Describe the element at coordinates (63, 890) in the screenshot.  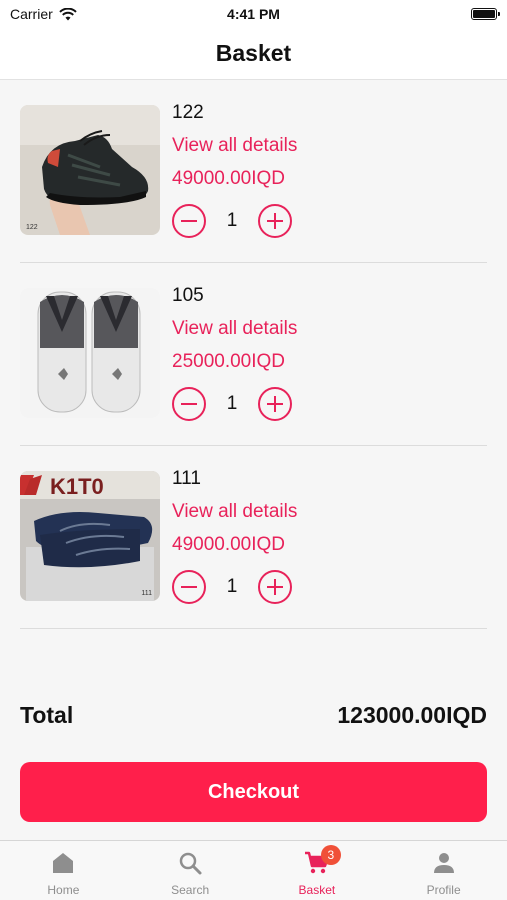
I see `tab-label: Home` at that location.